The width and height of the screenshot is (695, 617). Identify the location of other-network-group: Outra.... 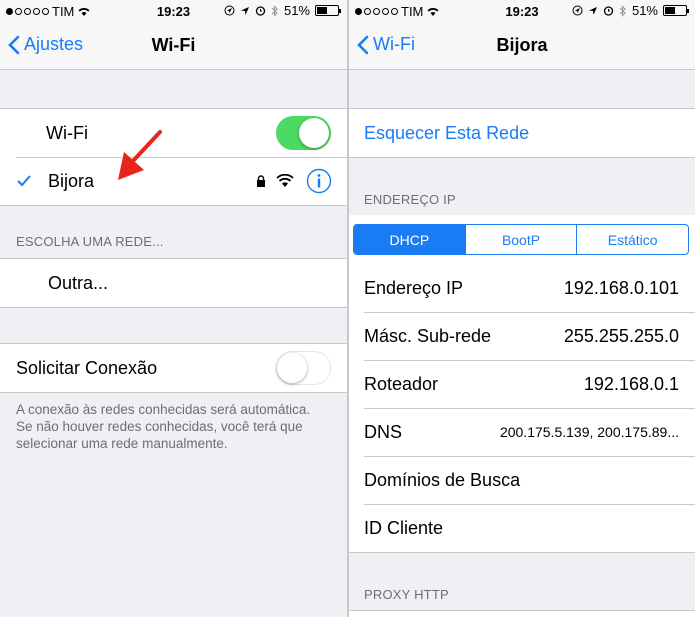
(173, 283).